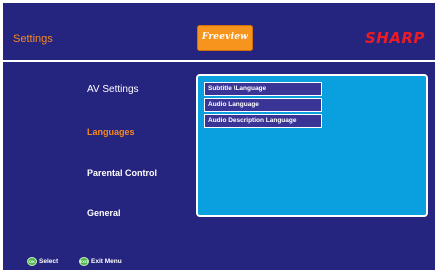 The width and height of the screenshot is (438, 273). Describe the element at coordinates (111, 132) in the screenshot. I see `menu-item-languages: Languages` at that location.